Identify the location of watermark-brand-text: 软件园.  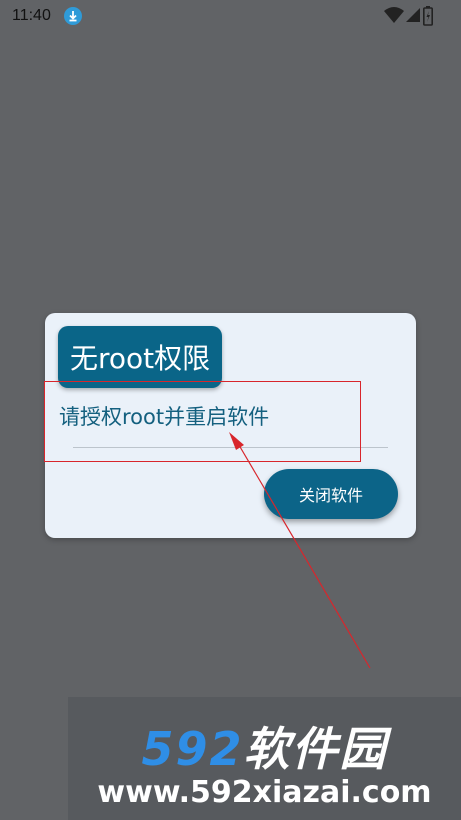
(315, 749).